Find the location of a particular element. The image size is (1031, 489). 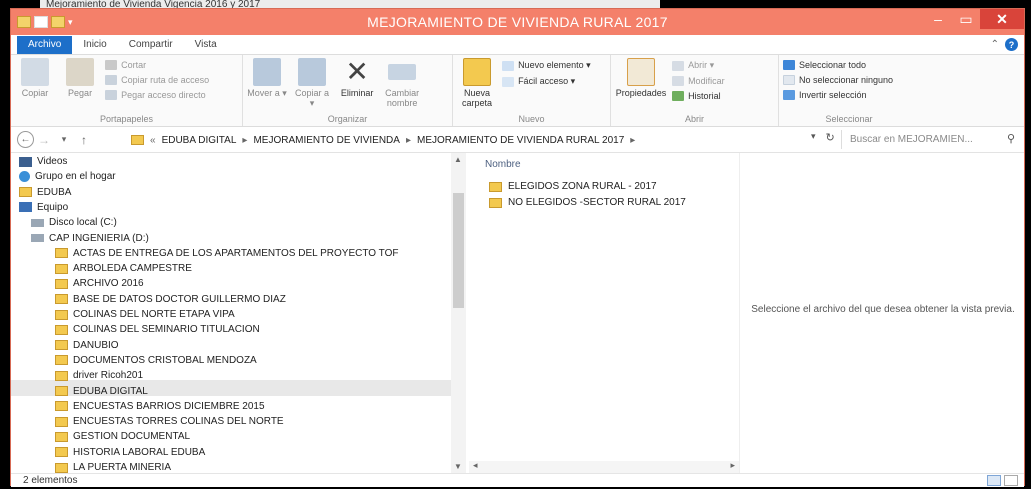

tree-item: GESTION DOCUMENTAL is located at coordinates (122, 436).